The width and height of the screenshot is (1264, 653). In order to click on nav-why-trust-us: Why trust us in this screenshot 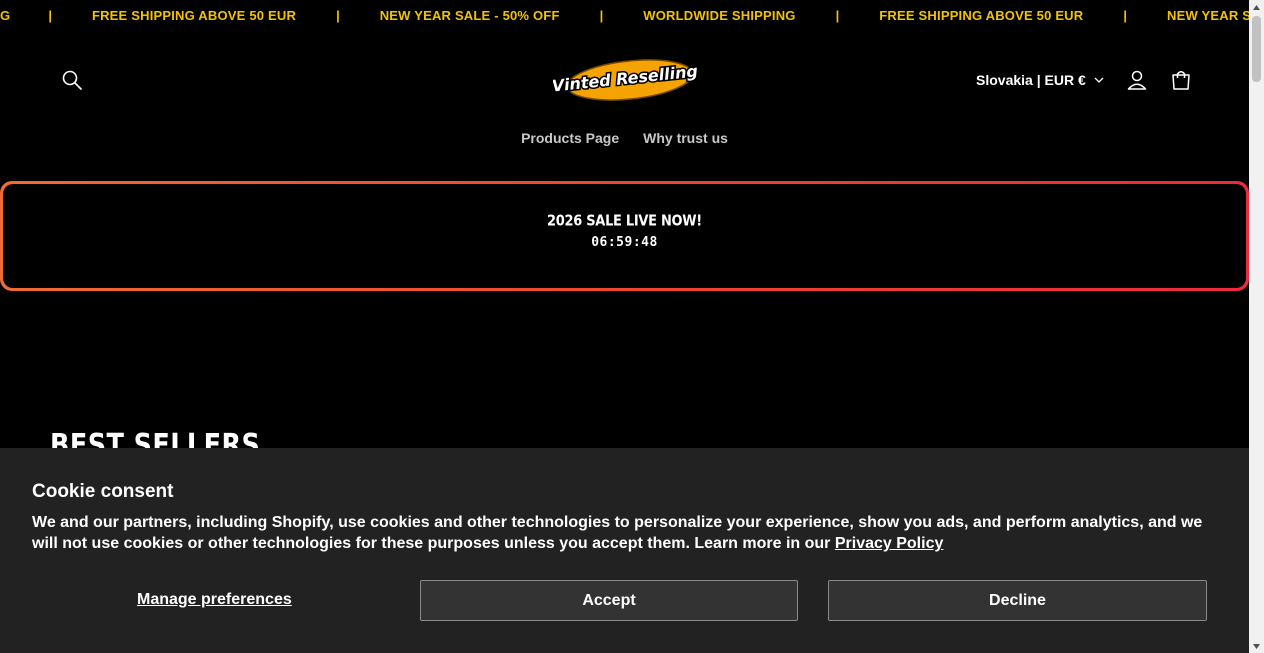, I will do `click(685, 138)`.